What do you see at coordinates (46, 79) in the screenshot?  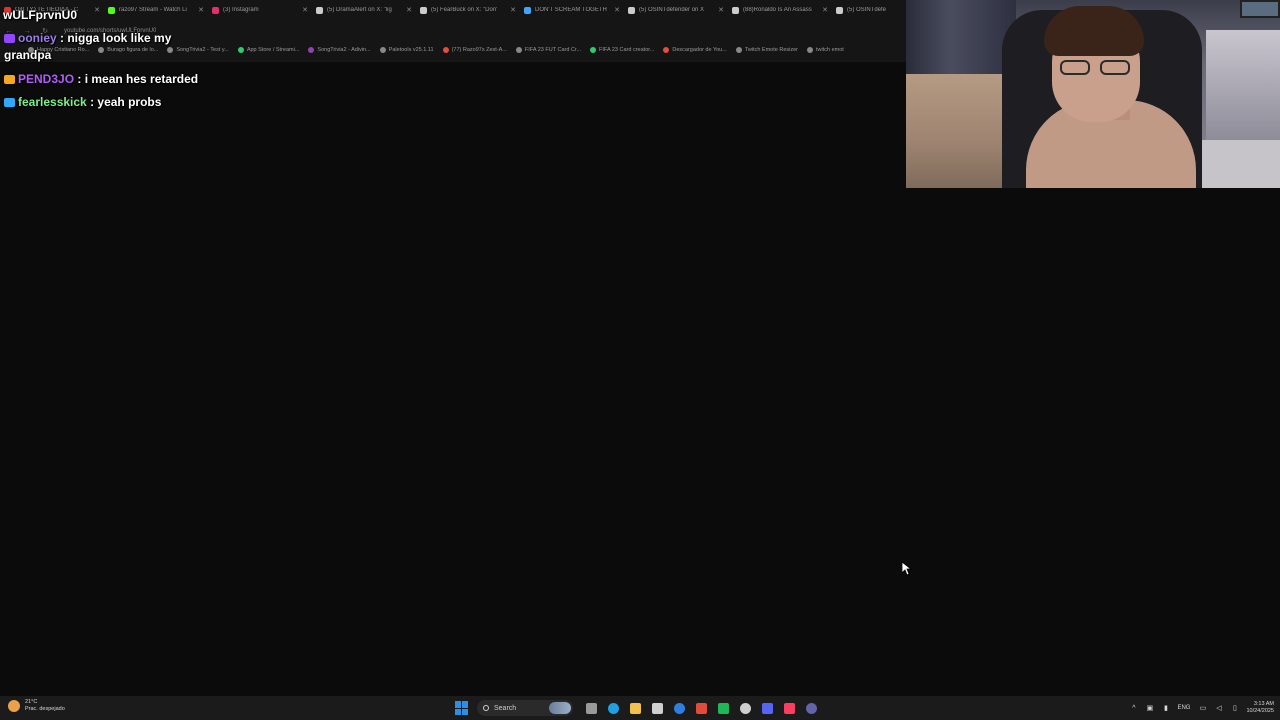 I see `chat-username: PEND3JO` at bounding box center [46, 79].